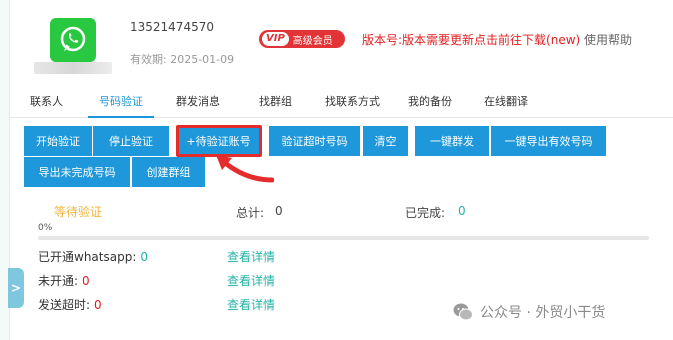 The width and height of the screenshot is (673, 340). Describe the element at coordinates (46, 103) in the screenshot. I see `tab-contacts: 联系人` at that location.